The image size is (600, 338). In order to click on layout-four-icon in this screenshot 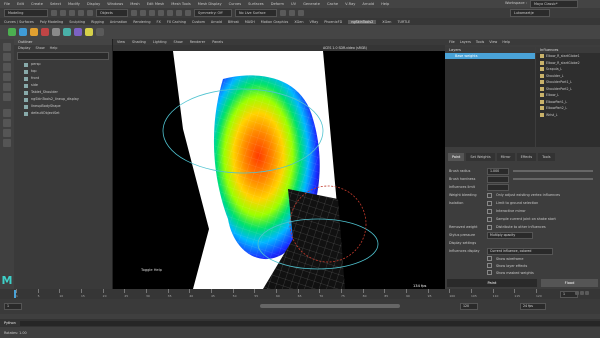, I will do `click(7, 123)`.